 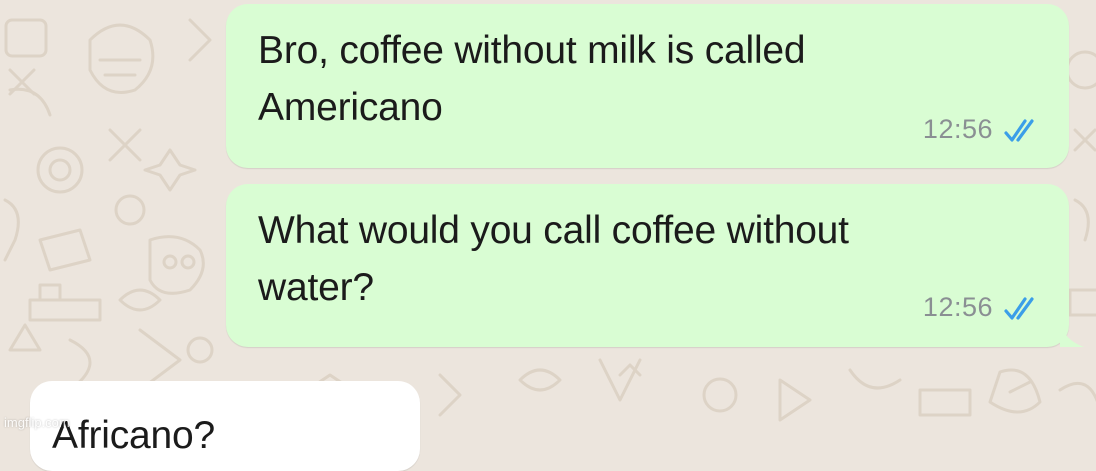 I want to click on incoming-message-bubble: Africano?, so click(x=225, y=426).